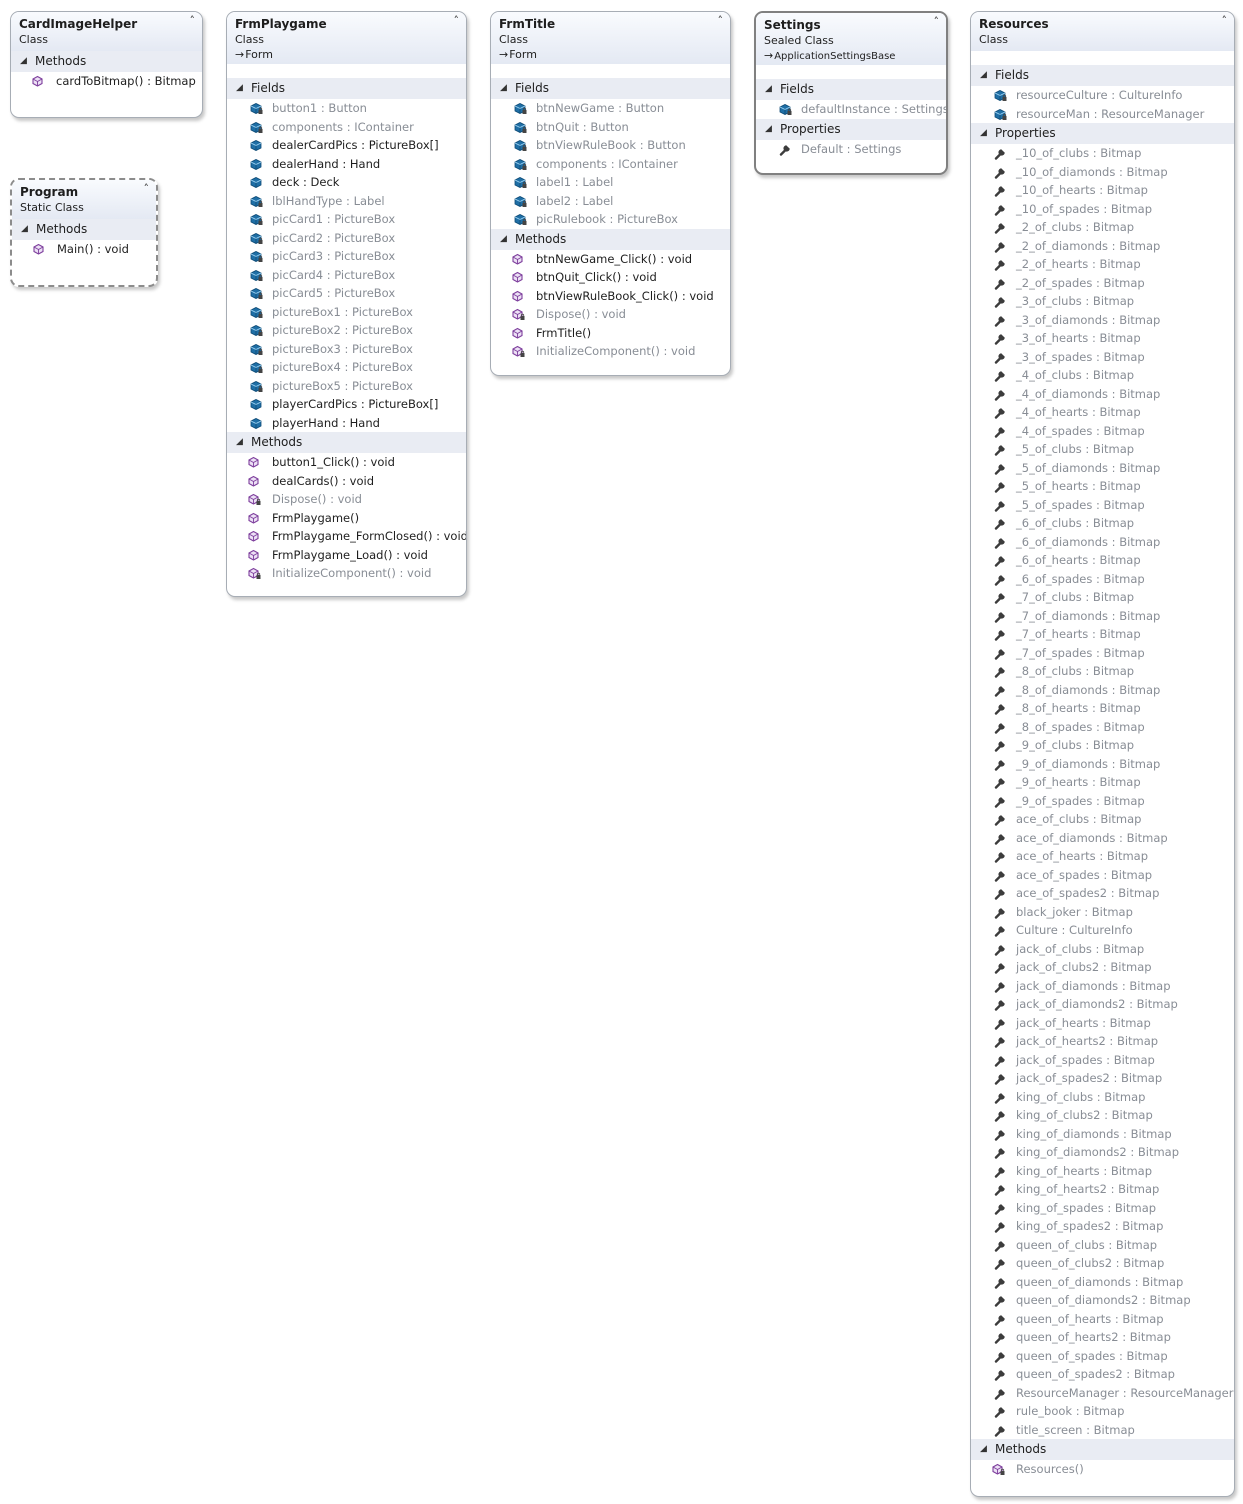  What do you see at coordinates (1102, 1356) in the screenshot?
I see `property-row: queen_of_spades : Bitmap` at bounding box center [1102, 1356].